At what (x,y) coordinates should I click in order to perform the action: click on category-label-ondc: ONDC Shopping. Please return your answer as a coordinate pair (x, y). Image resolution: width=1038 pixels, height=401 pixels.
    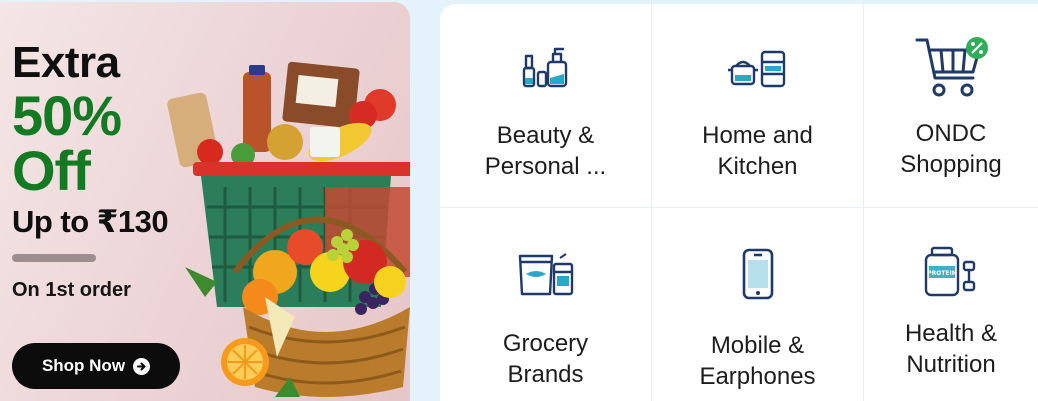
    Looking at the image, I should click on (951, 149).